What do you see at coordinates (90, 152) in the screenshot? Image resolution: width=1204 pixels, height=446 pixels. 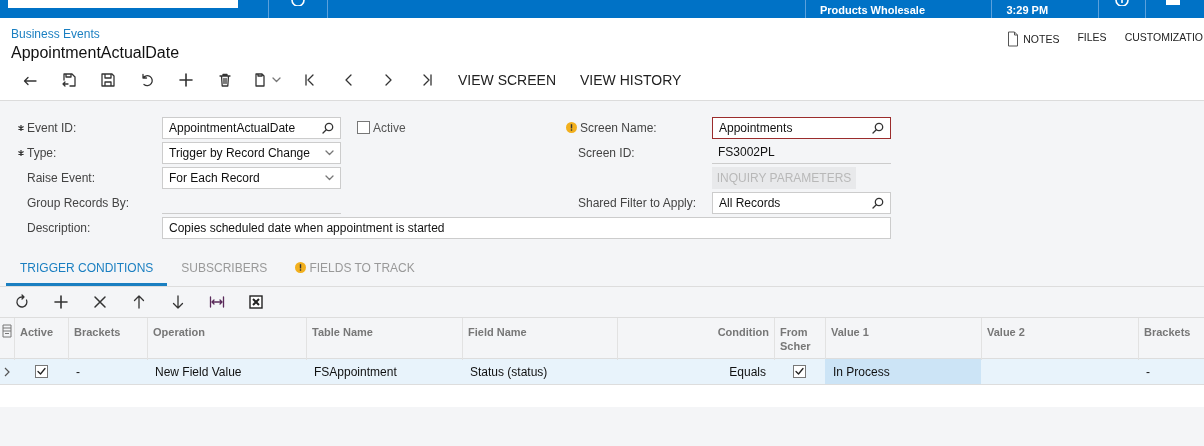 I see `field-label: Type:` at bounding box center [90, 152].